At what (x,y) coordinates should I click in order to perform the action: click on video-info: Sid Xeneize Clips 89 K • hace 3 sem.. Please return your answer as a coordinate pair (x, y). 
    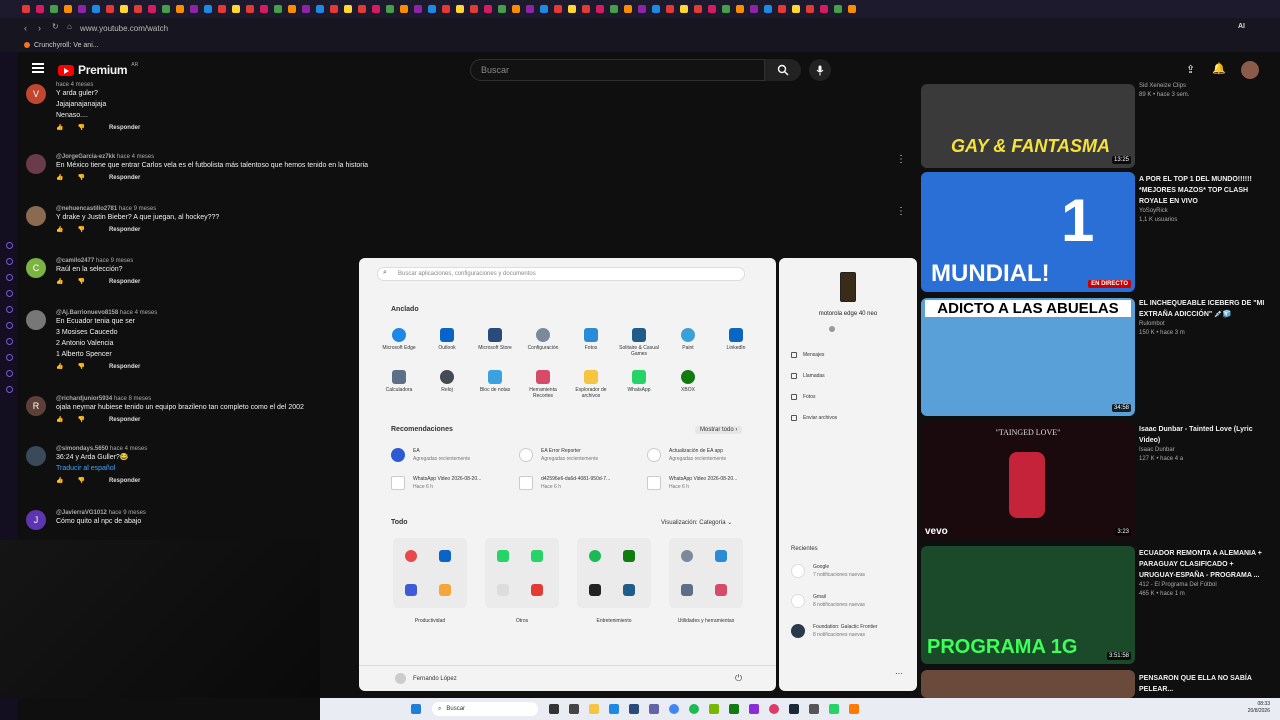
    Looking at the image, I should click on (1203, 91).